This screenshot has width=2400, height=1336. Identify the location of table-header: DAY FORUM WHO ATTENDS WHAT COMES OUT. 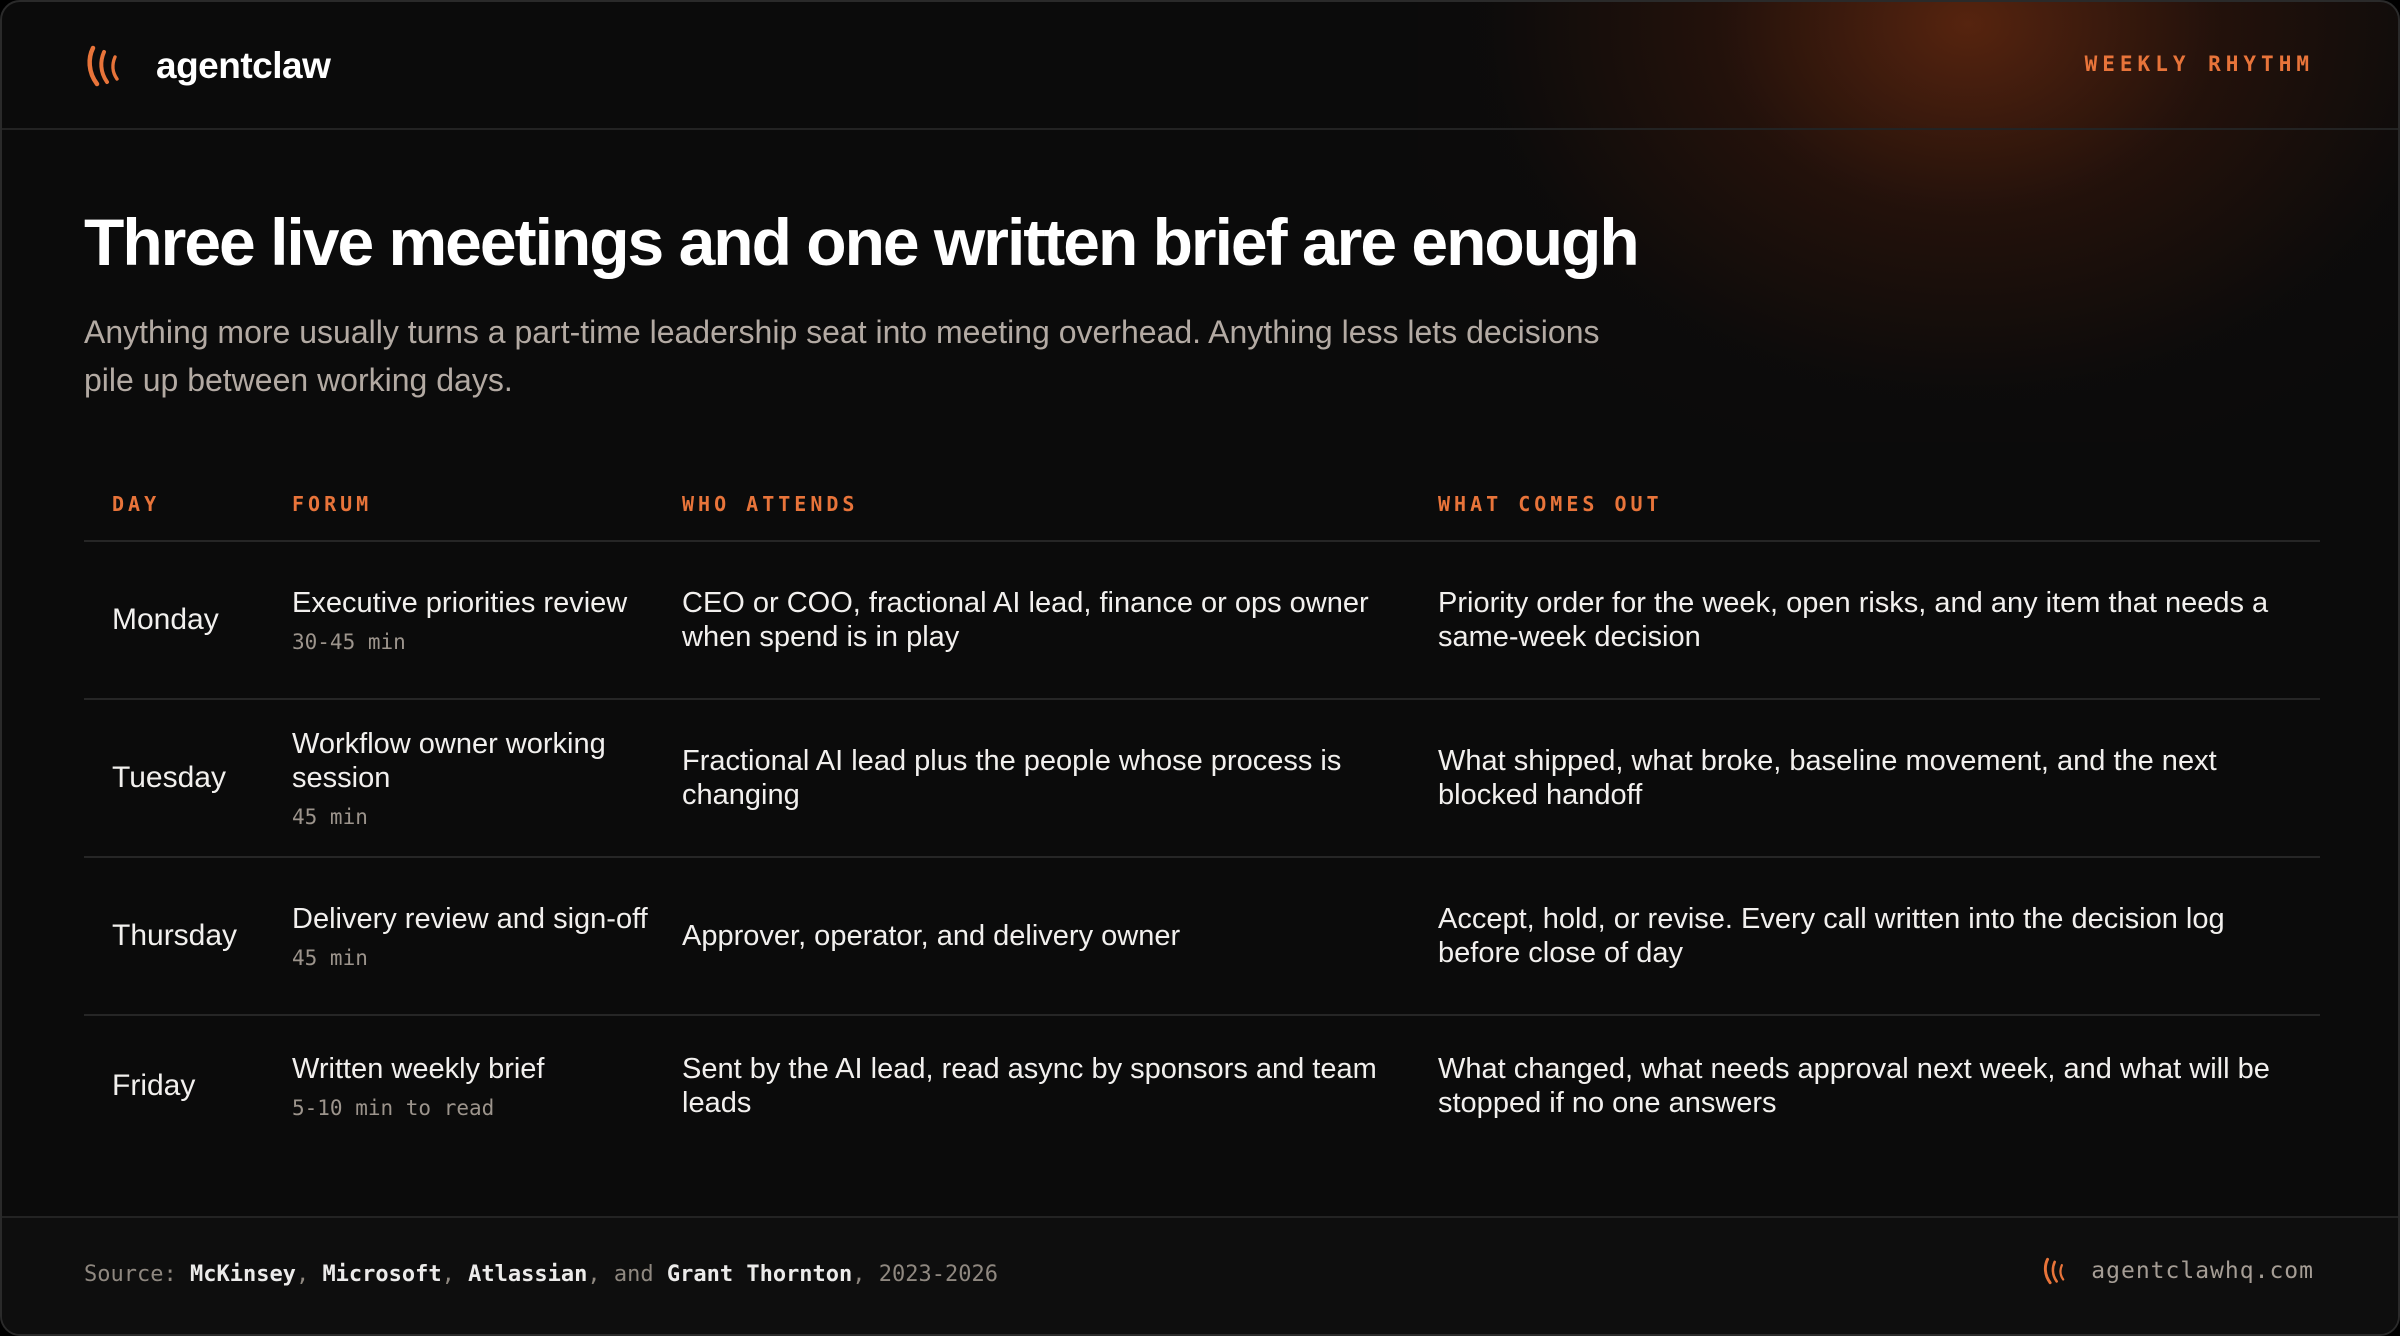
(1202, 506).